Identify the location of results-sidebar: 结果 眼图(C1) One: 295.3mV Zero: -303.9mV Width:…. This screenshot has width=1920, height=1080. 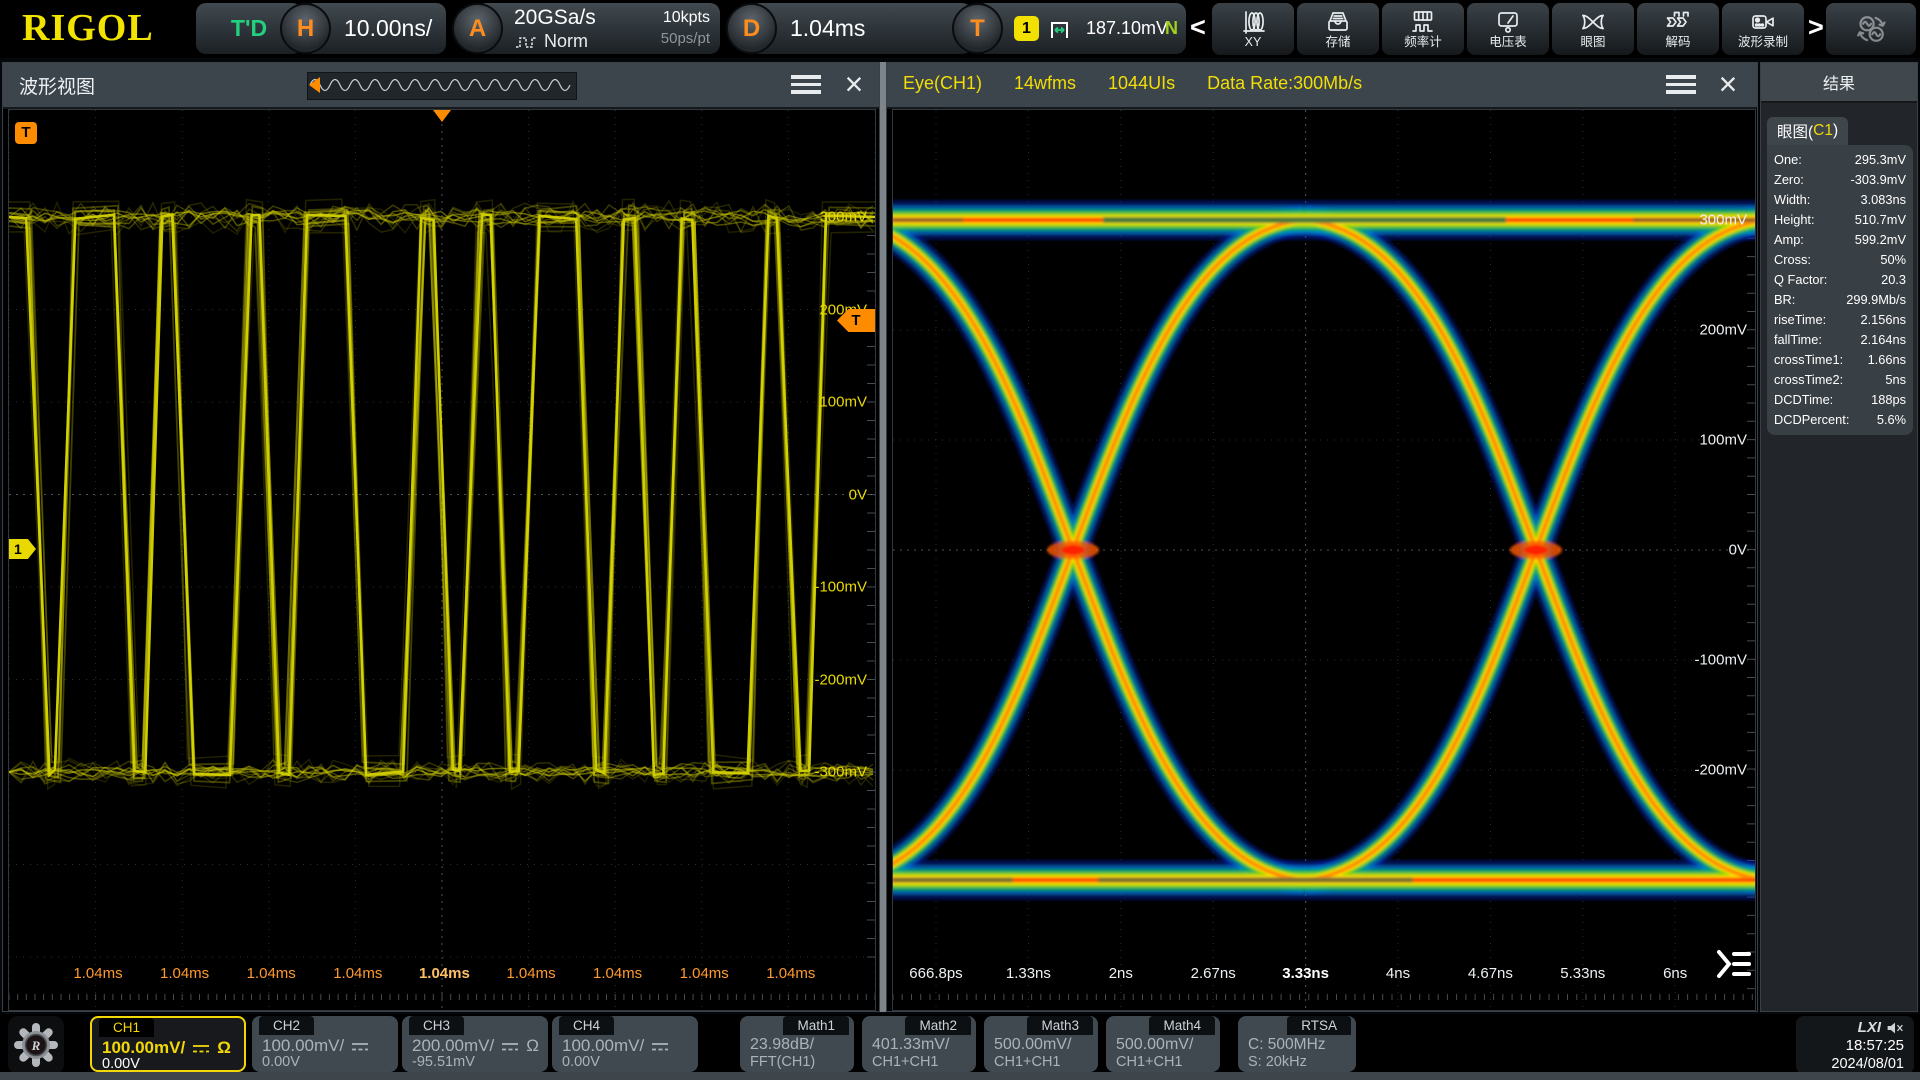
(1839, 537).